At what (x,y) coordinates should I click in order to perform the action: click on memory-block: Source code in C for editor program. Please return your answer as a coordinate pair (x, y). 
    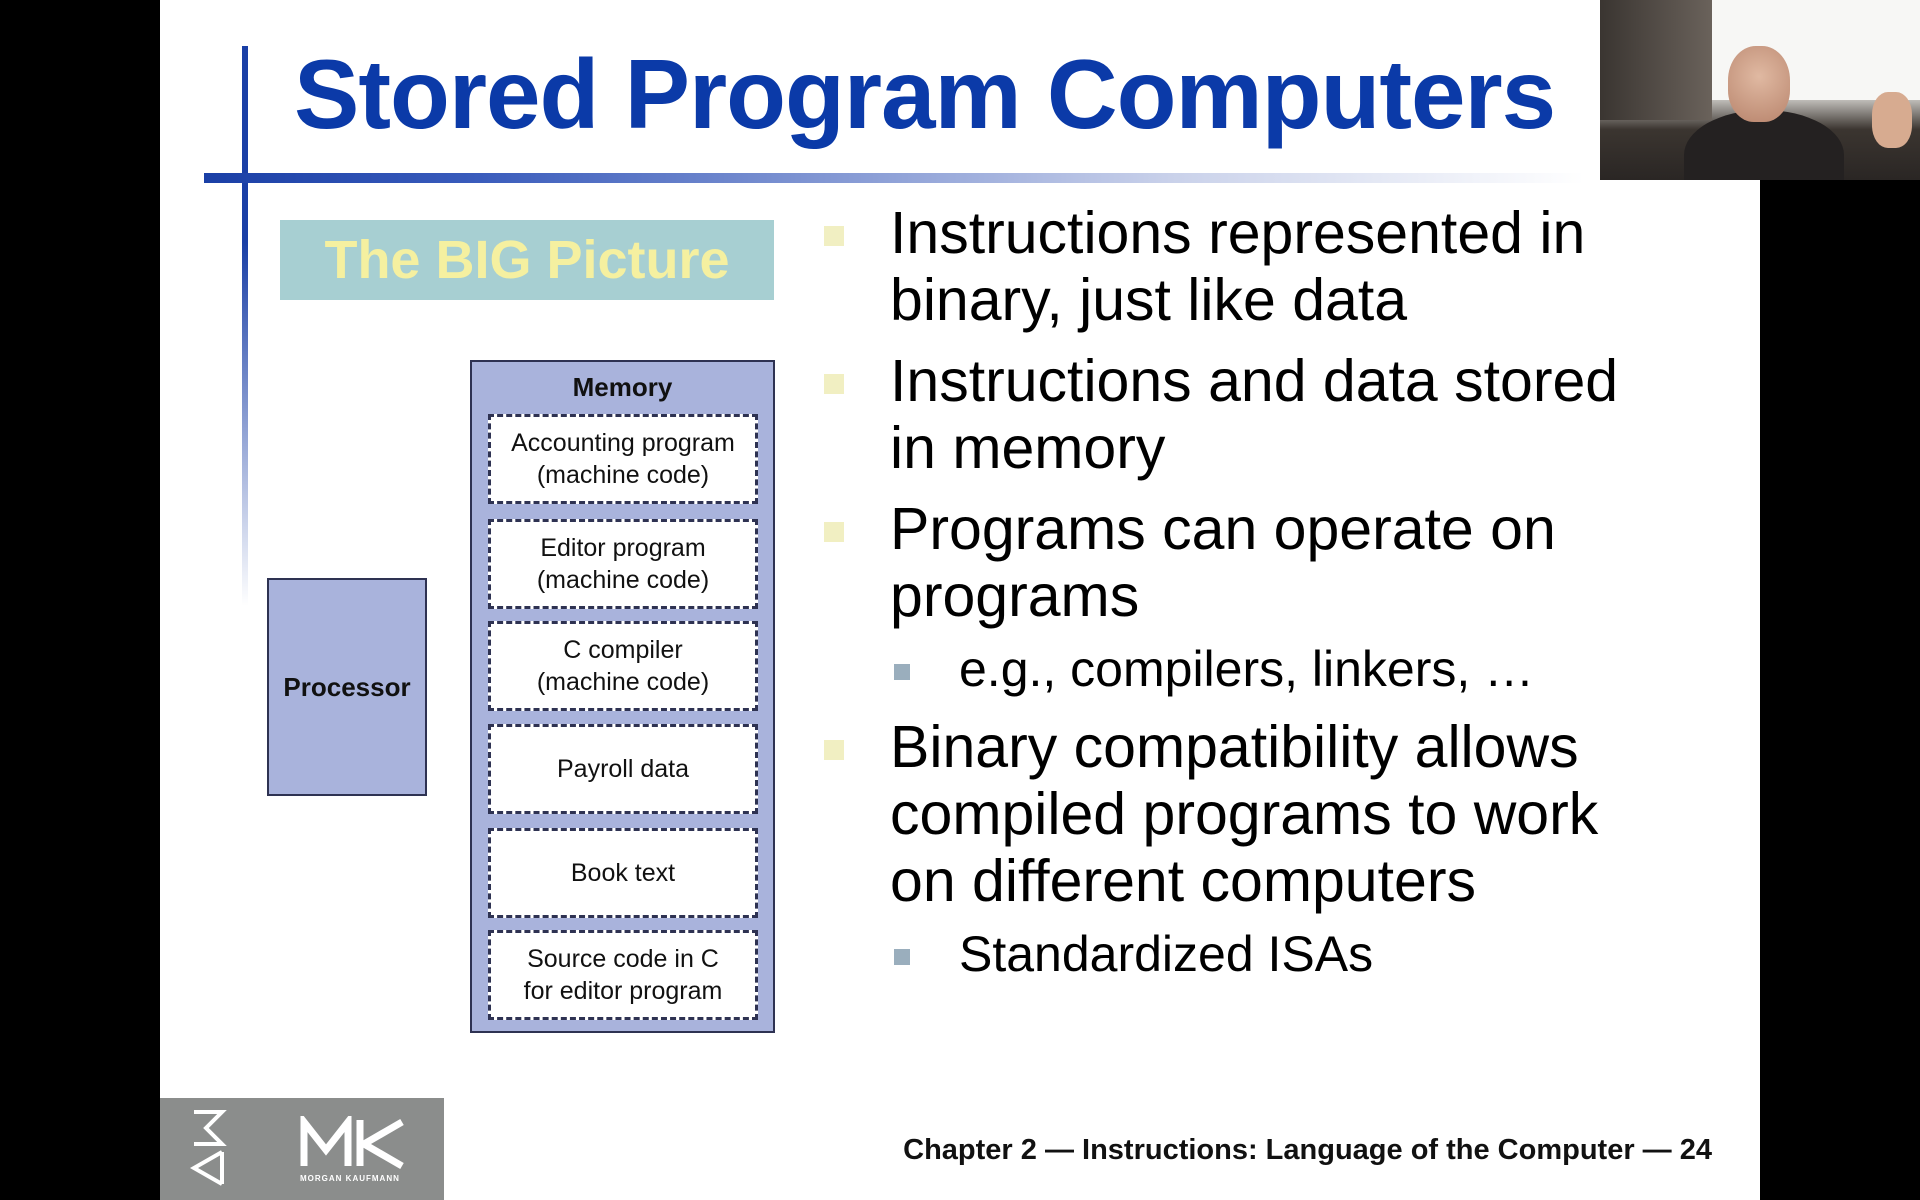
    Looking at the image, I should click on (623, 975).